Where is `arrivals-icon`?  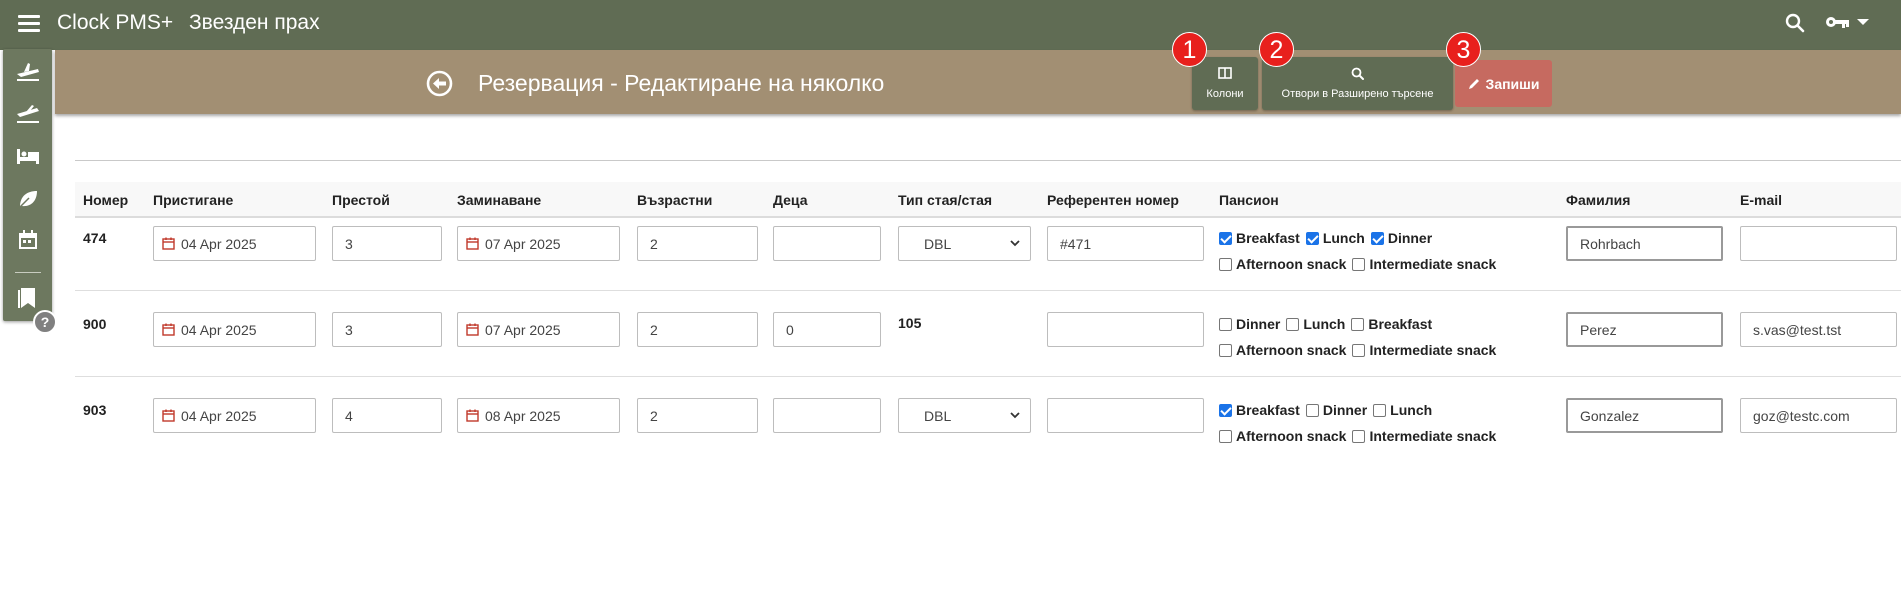
arrivals-icon is located at coordinates (28, 72).